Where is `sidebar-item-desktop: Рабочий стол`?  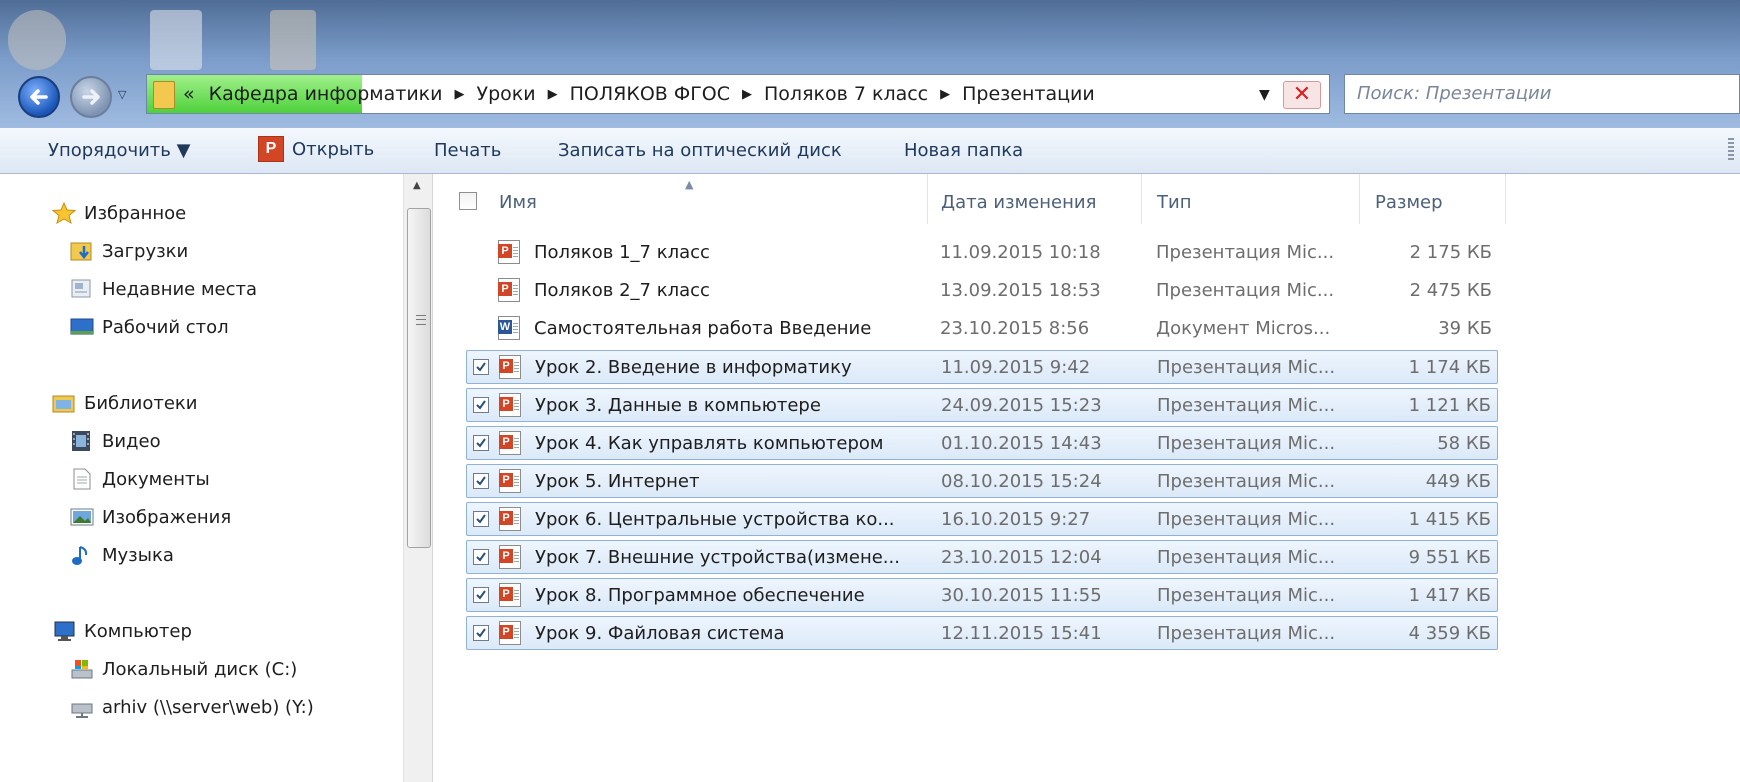 sidebar-item-desktop: Рабочий стол is located at coordinates (149, 327).